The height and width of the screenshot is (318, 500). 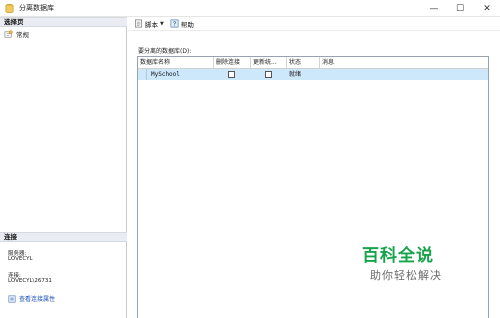 I want to click on status-cell: 就绪, so click(x=295, y=74).